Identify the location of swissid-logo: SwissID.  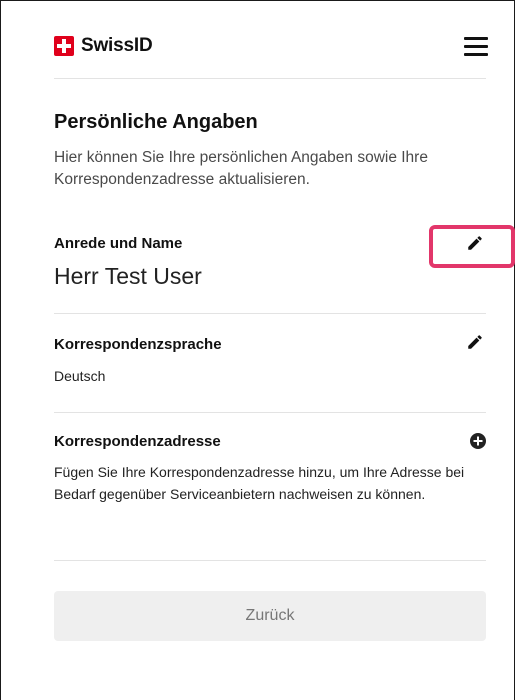
(103, 46).